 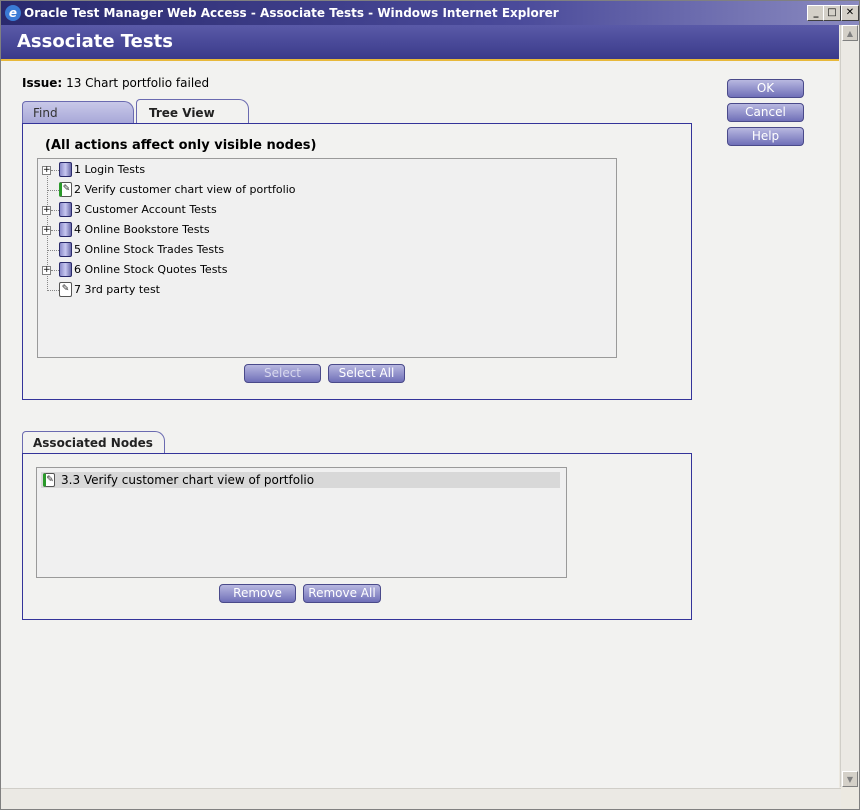 I want to click on issue-value: 13 Chart portfolio failed, so click(x=138, y=83).